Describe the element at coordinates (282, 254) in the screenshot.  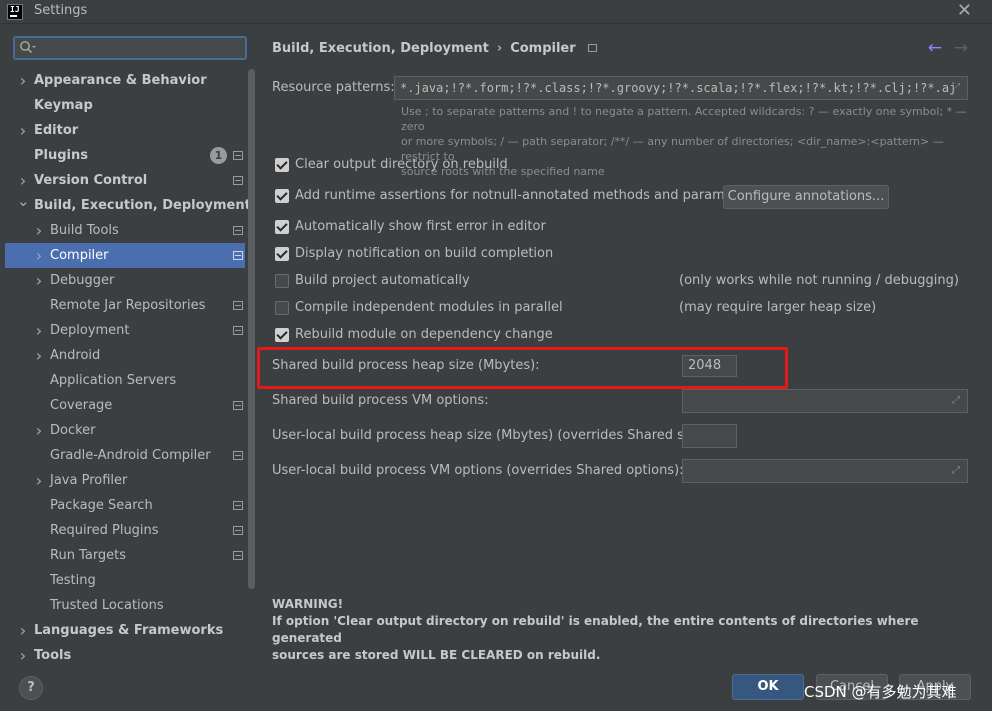
I see `display-notification-checkbox` at that location.